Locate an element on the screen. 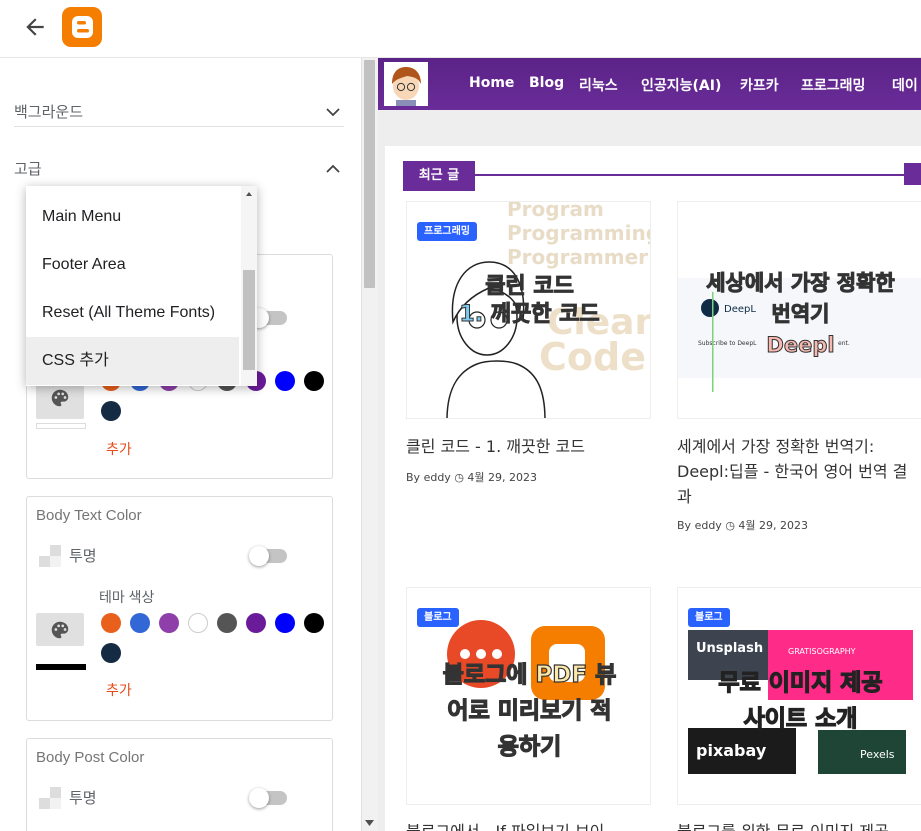 This screenshot has height=831, width=921. post-title: 블로그에서 - If 파일보기 보이 is located at coordinates (528, 825).